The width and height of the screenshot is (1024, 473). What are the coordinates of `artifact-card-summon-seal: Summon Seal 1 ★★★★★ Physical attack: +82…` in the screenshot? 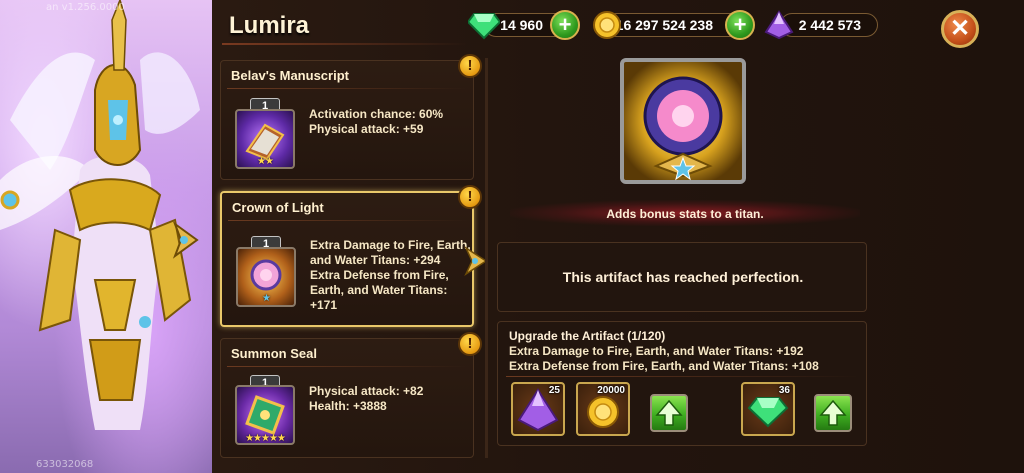 It's located at (347, 398).